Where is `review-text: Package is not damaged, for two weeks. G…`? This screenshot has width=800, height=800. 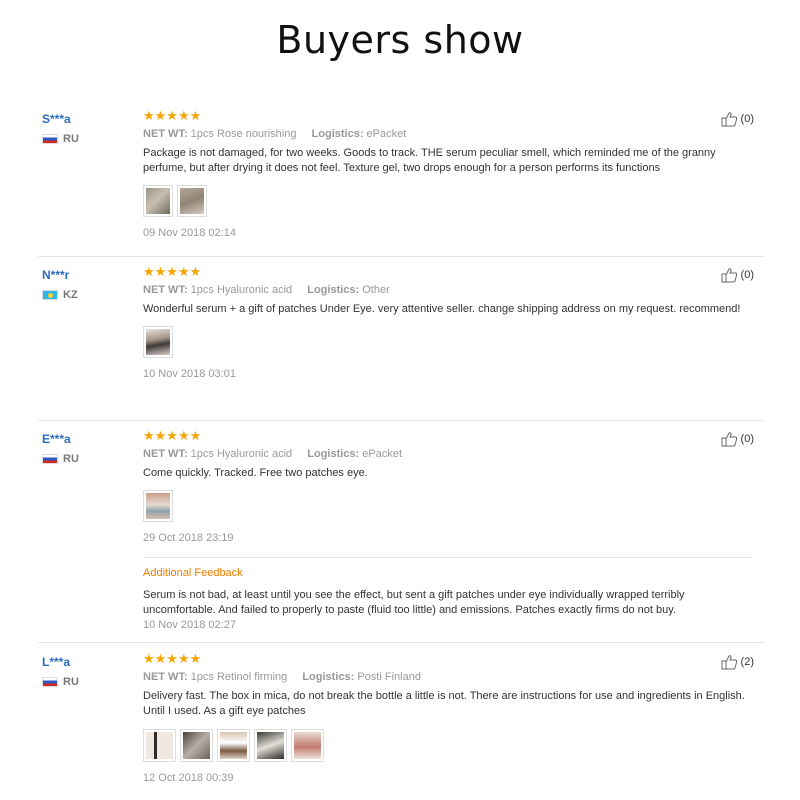 review-text: Package is not damaged, for two weeks. G… is located at coordinates (429, 160).